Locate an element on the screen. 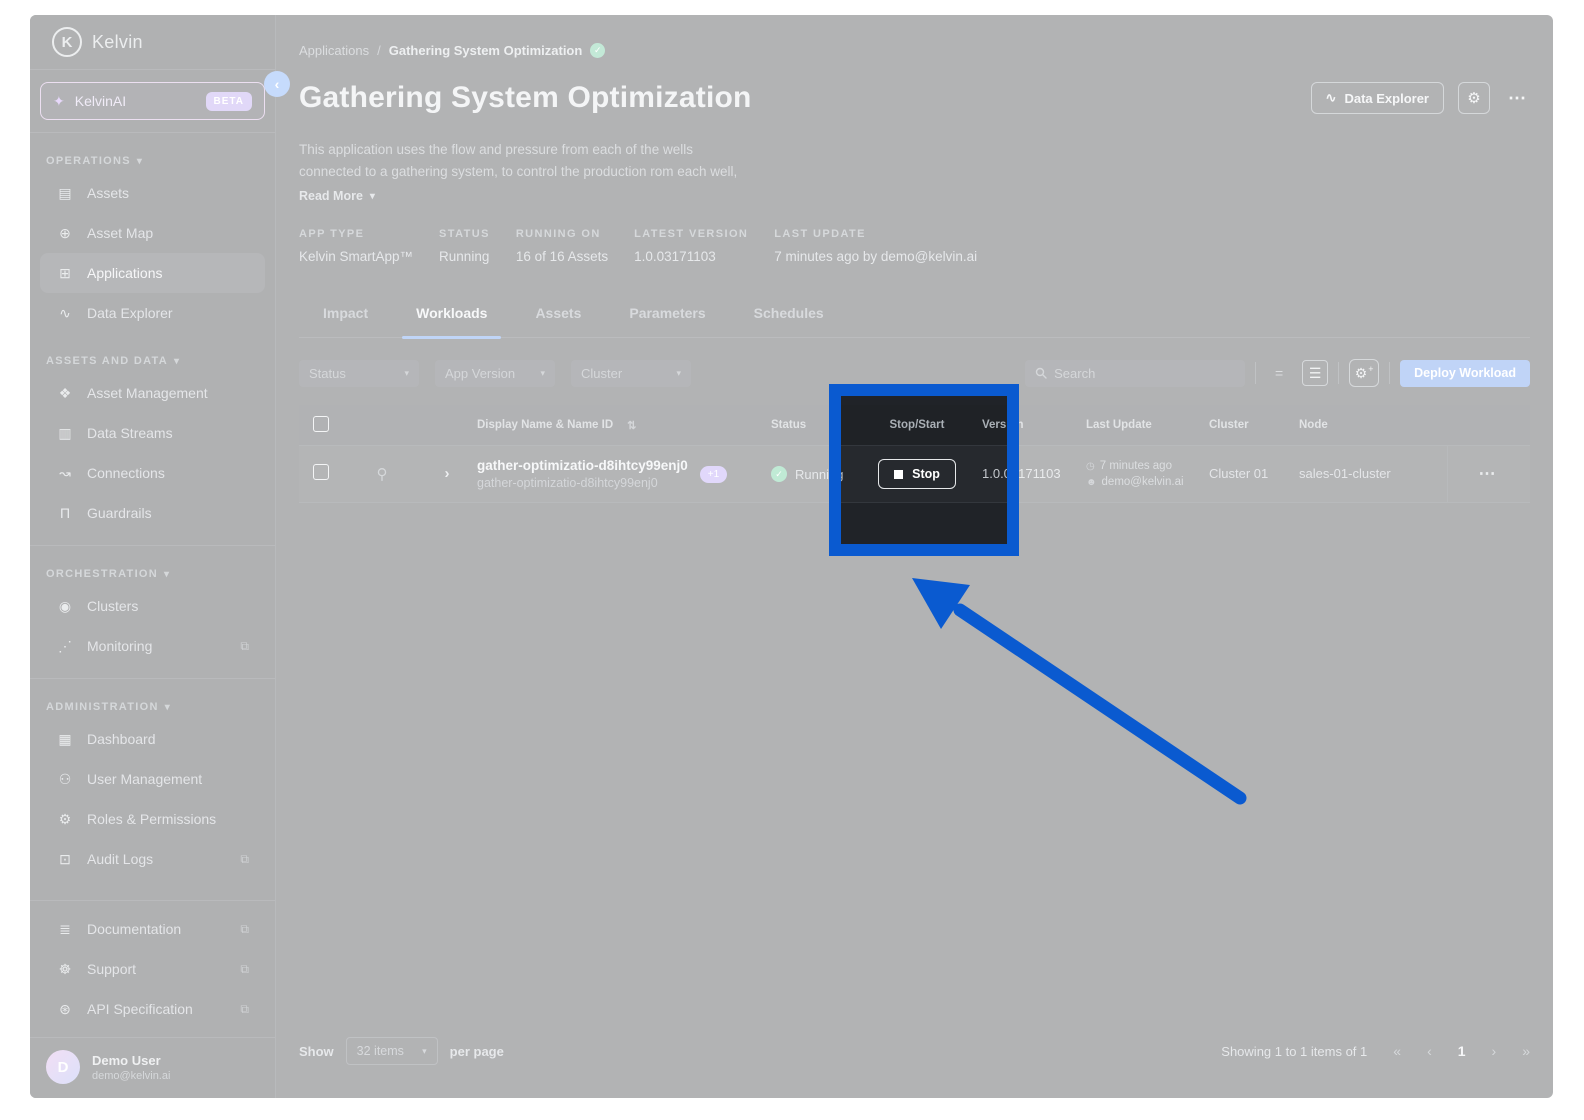 The image size is (1584, 1120). header-label: Status is located at coordinates (789, 425).